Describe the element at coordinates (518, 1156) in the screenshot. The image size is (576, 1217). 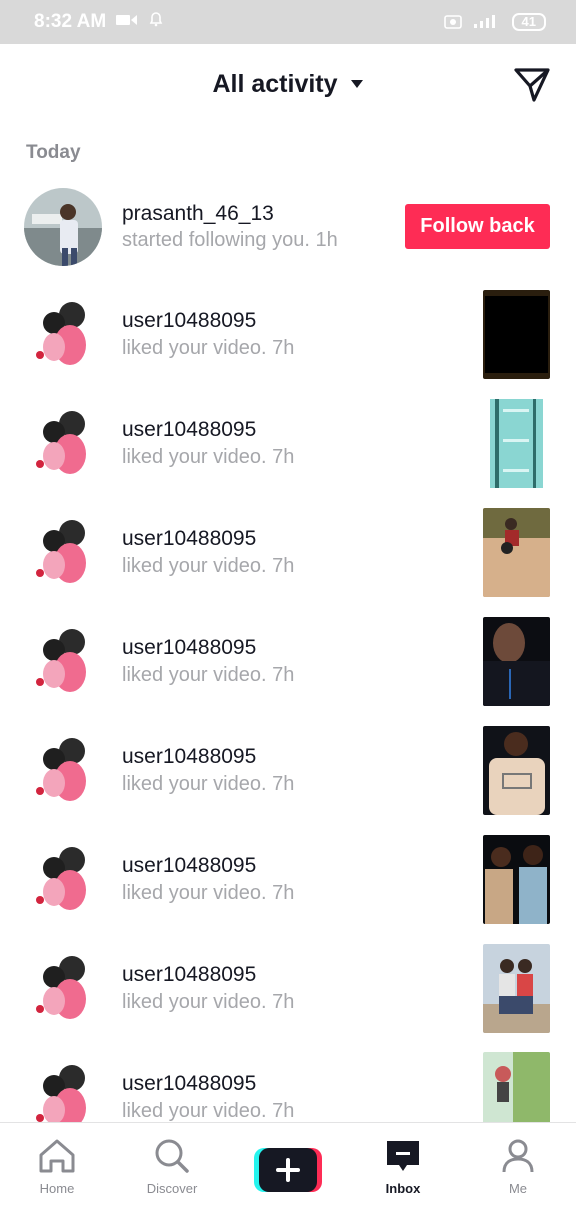
I see `profile-icon` at that location.